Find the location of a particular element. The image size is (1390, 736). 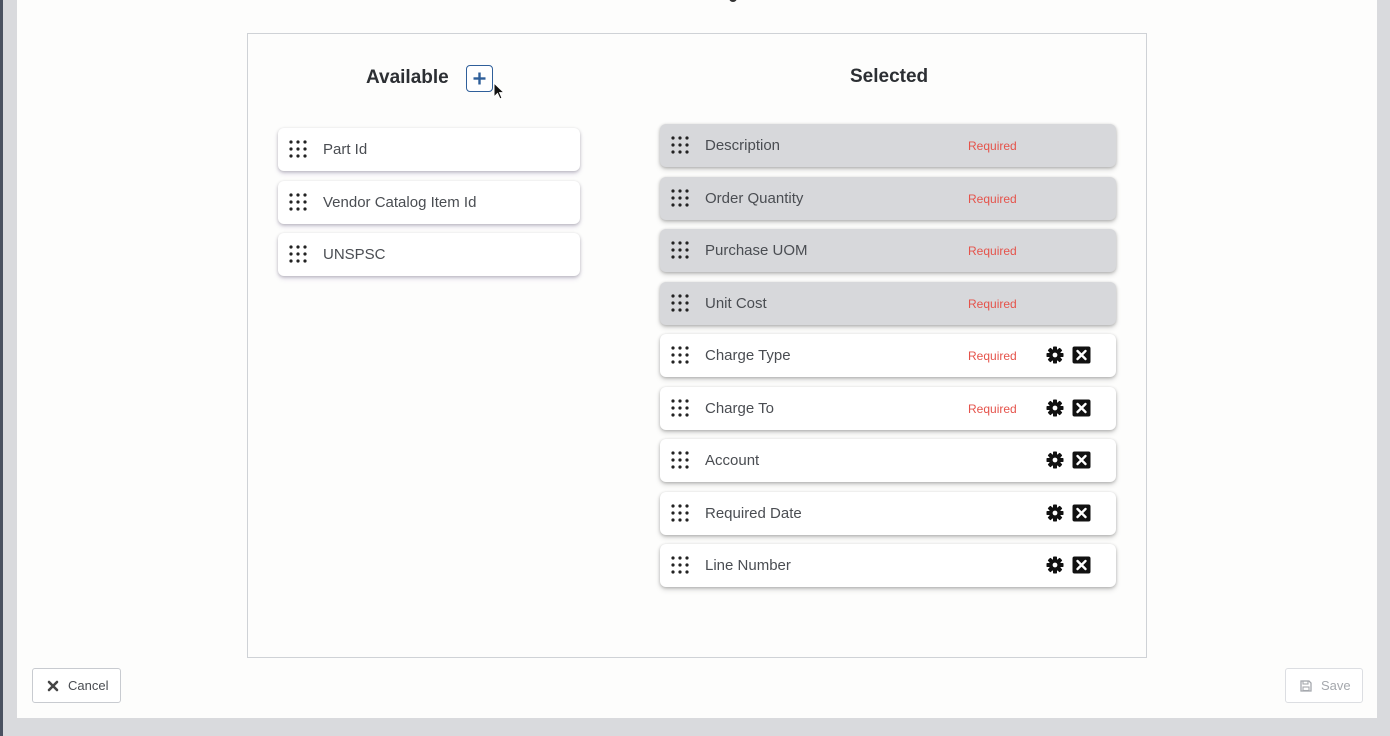

plus-icon is located at coordinates (479, 78).